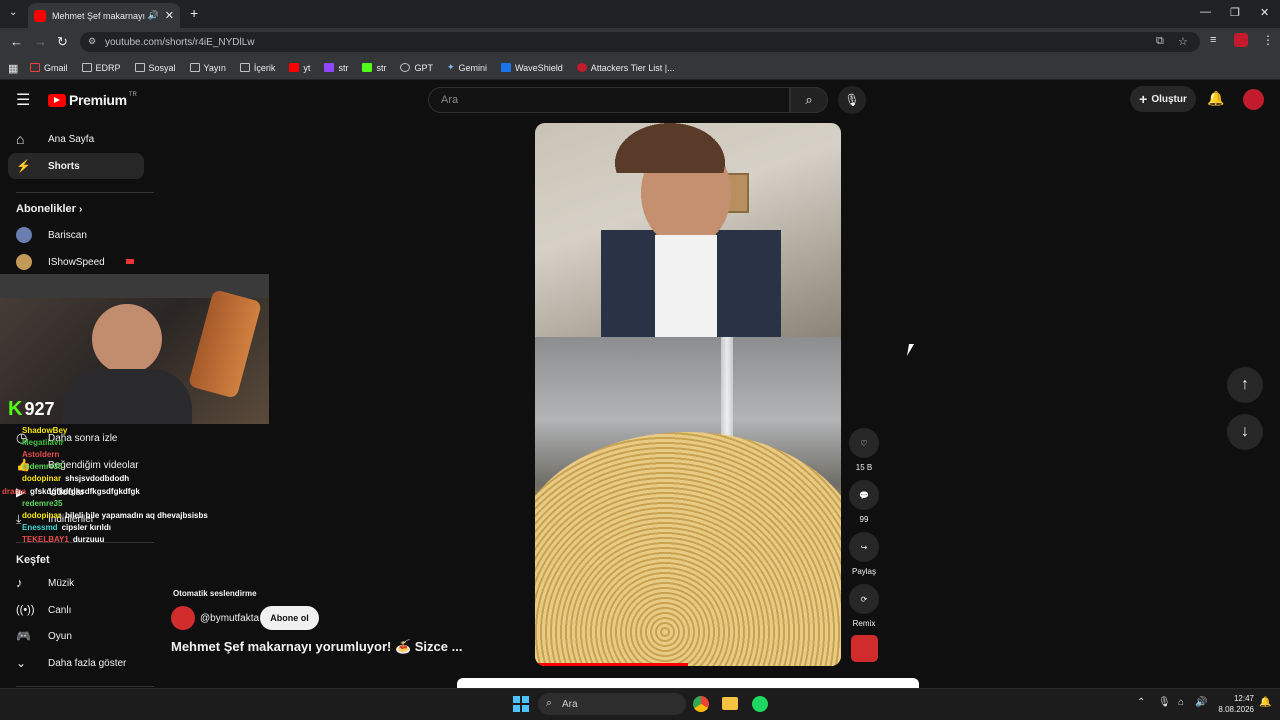 This screenshot has height=720, width=1280. What do you see at coordinates (294, 67) in the screenshot?
I see `youtube-icon` at bounding box center [294, 67].